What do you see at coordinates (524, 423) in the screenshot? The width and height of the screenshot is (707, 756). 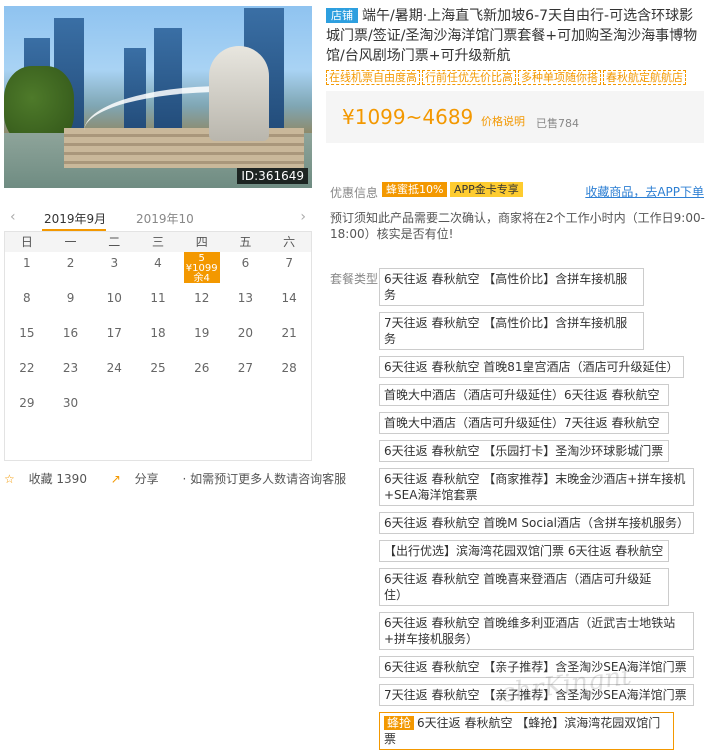 I see `package-option: 首晚大中酒店（酒店可升级延住）7天往返 春秋航空` at bounding box center [524, 423].